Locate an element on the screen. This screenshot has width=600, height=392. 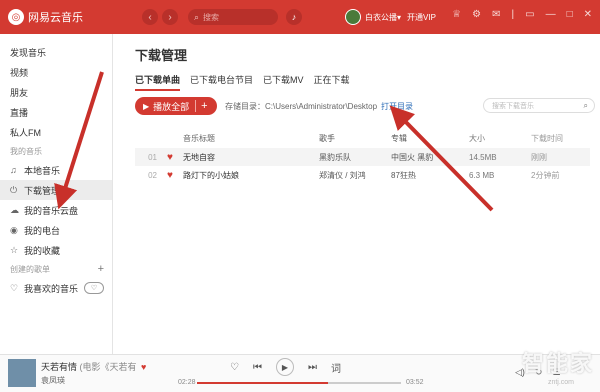
add-to-queue-button: + is located at coordinates (201, 106).